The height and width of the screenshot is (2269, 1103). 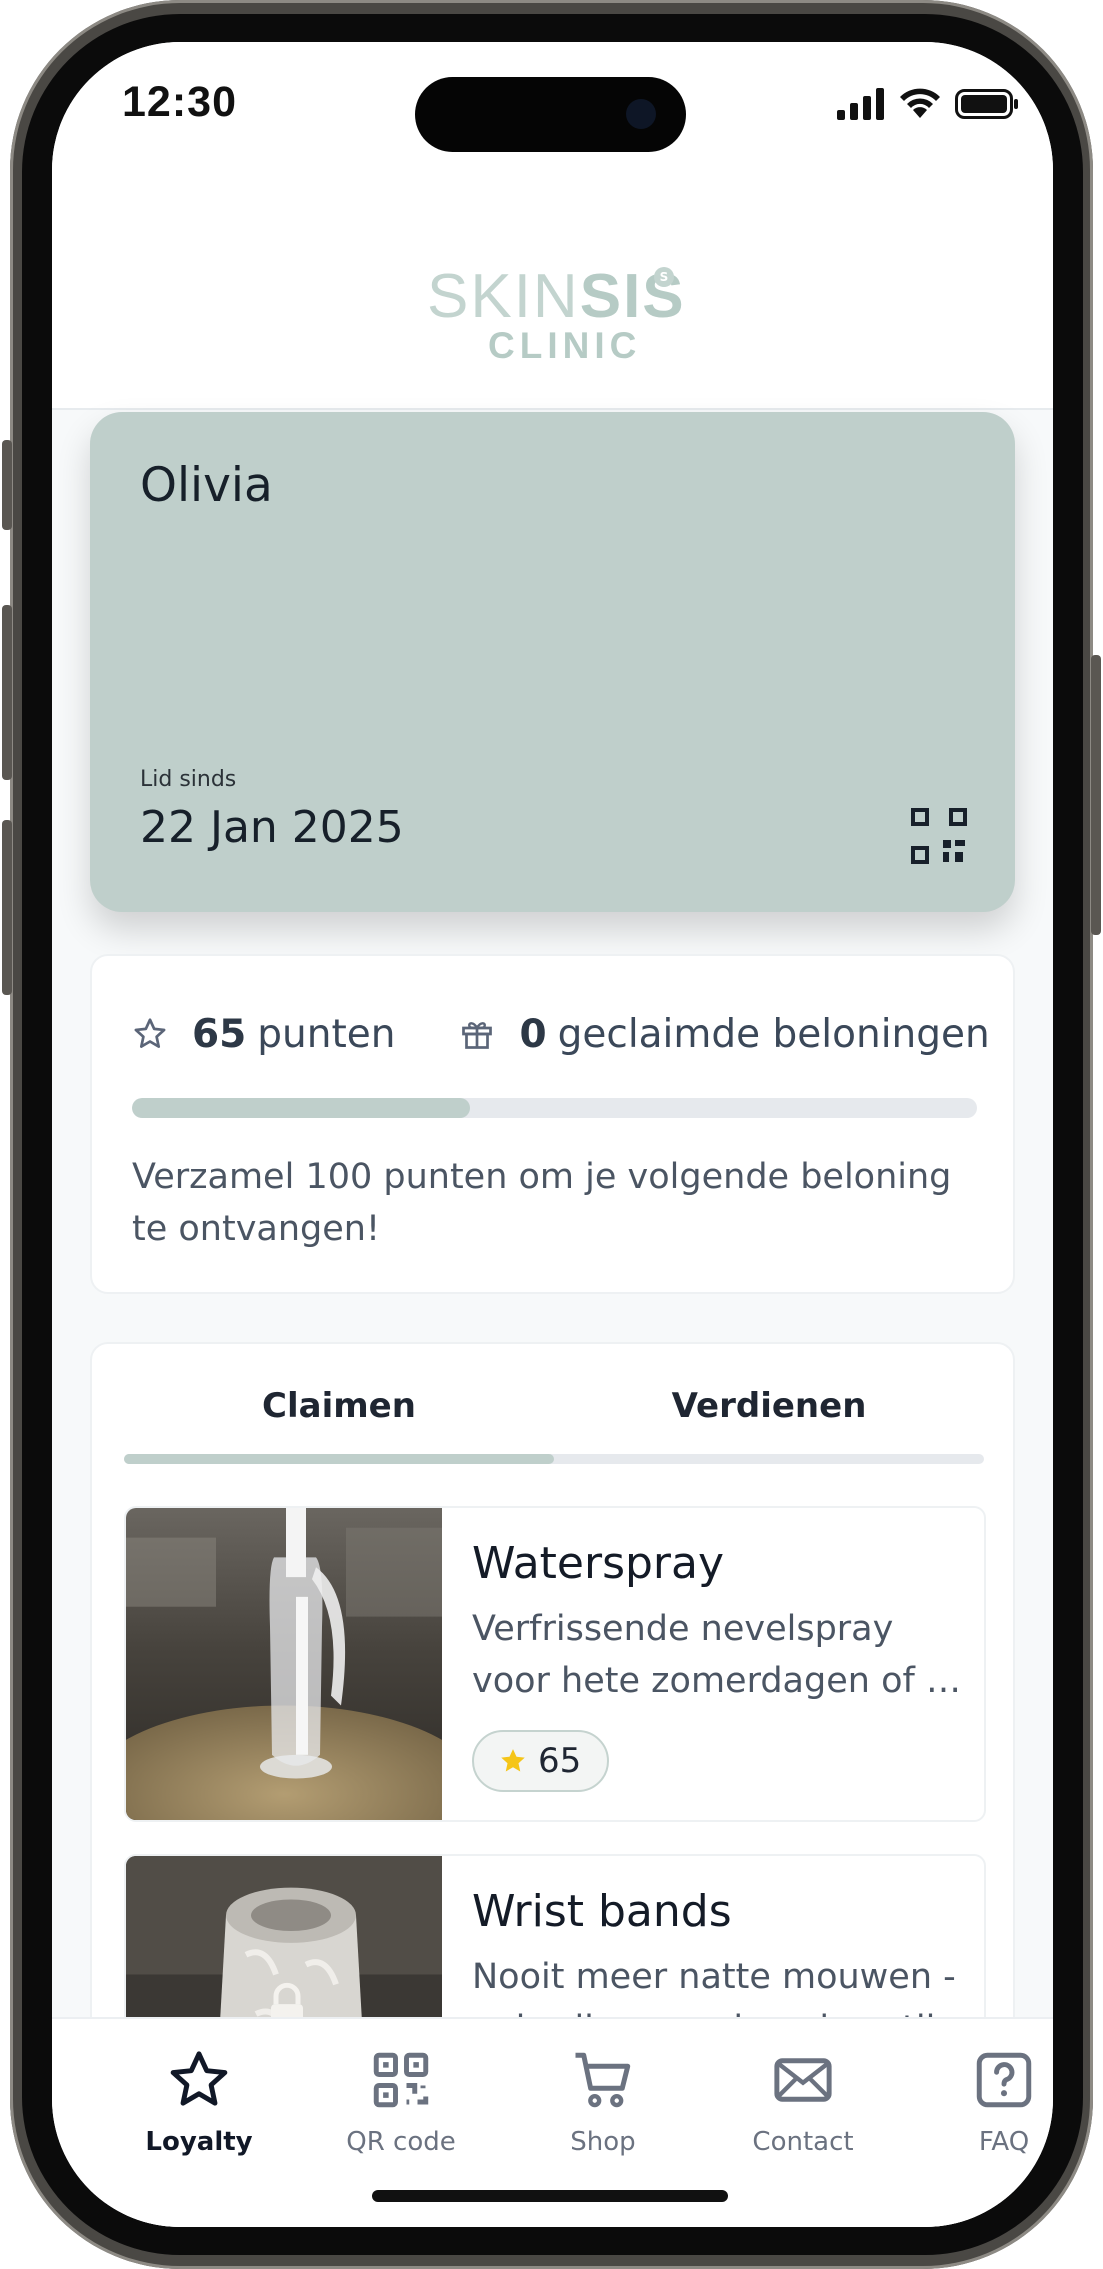 What do you see at coordinates (602, 1911) in the screenshot?
I see `reward-title: Wrist bands` at bounding box center [602, 1911].